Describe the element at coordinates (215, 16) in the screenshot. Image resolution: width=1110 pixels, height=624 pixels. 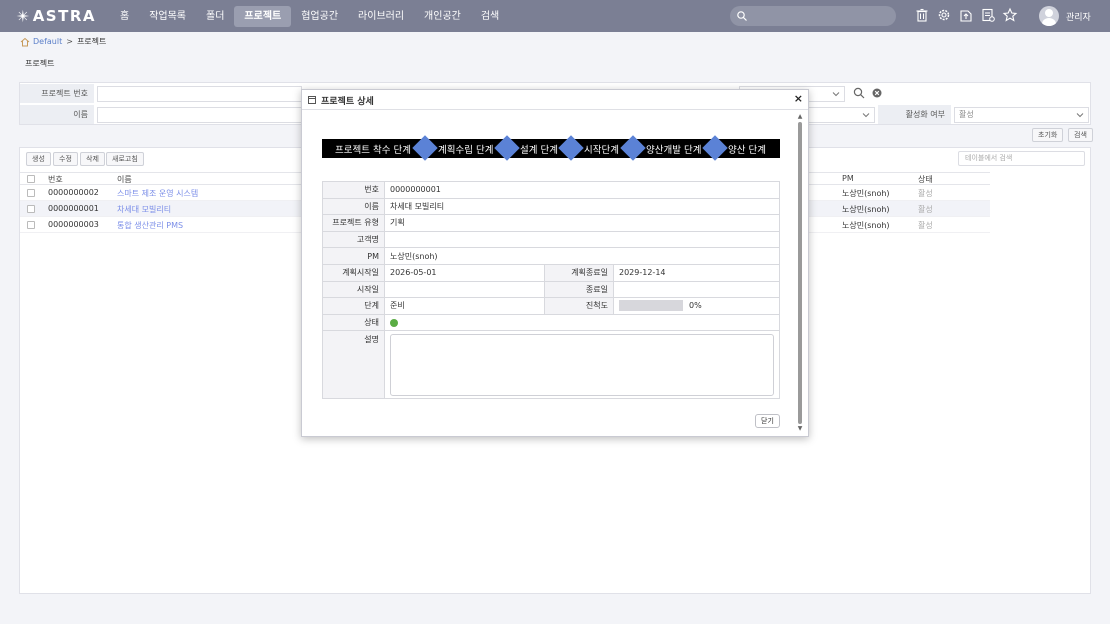
I see `nav-folder: 폴더` at that location.